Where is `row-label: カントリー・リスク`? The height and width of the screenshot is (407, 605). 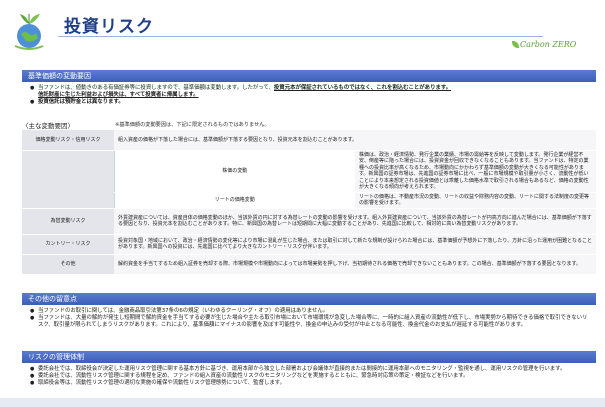 row-label: カントリー・リスク is located at coordinates (68, 244).